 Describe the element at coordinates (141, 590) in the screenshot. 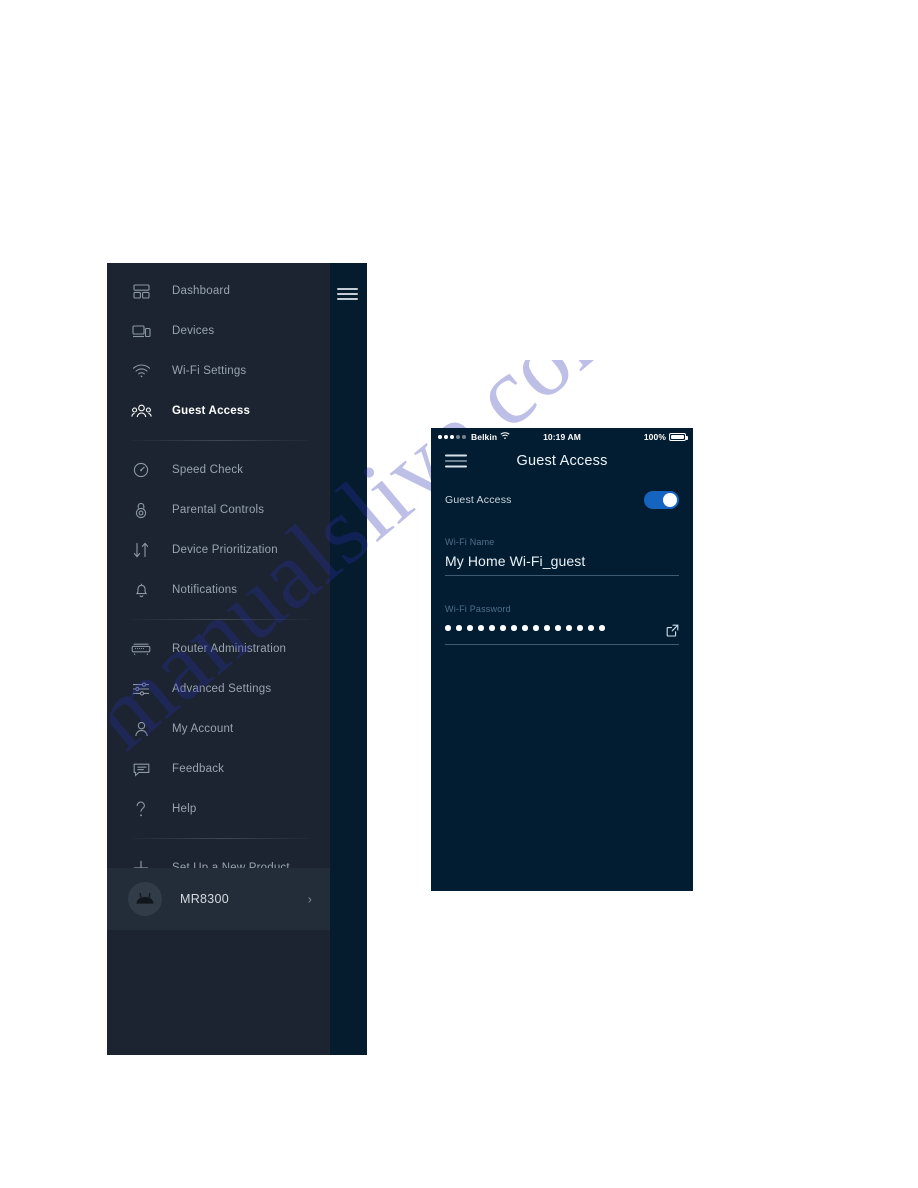

I see `bell-icon` at that location.